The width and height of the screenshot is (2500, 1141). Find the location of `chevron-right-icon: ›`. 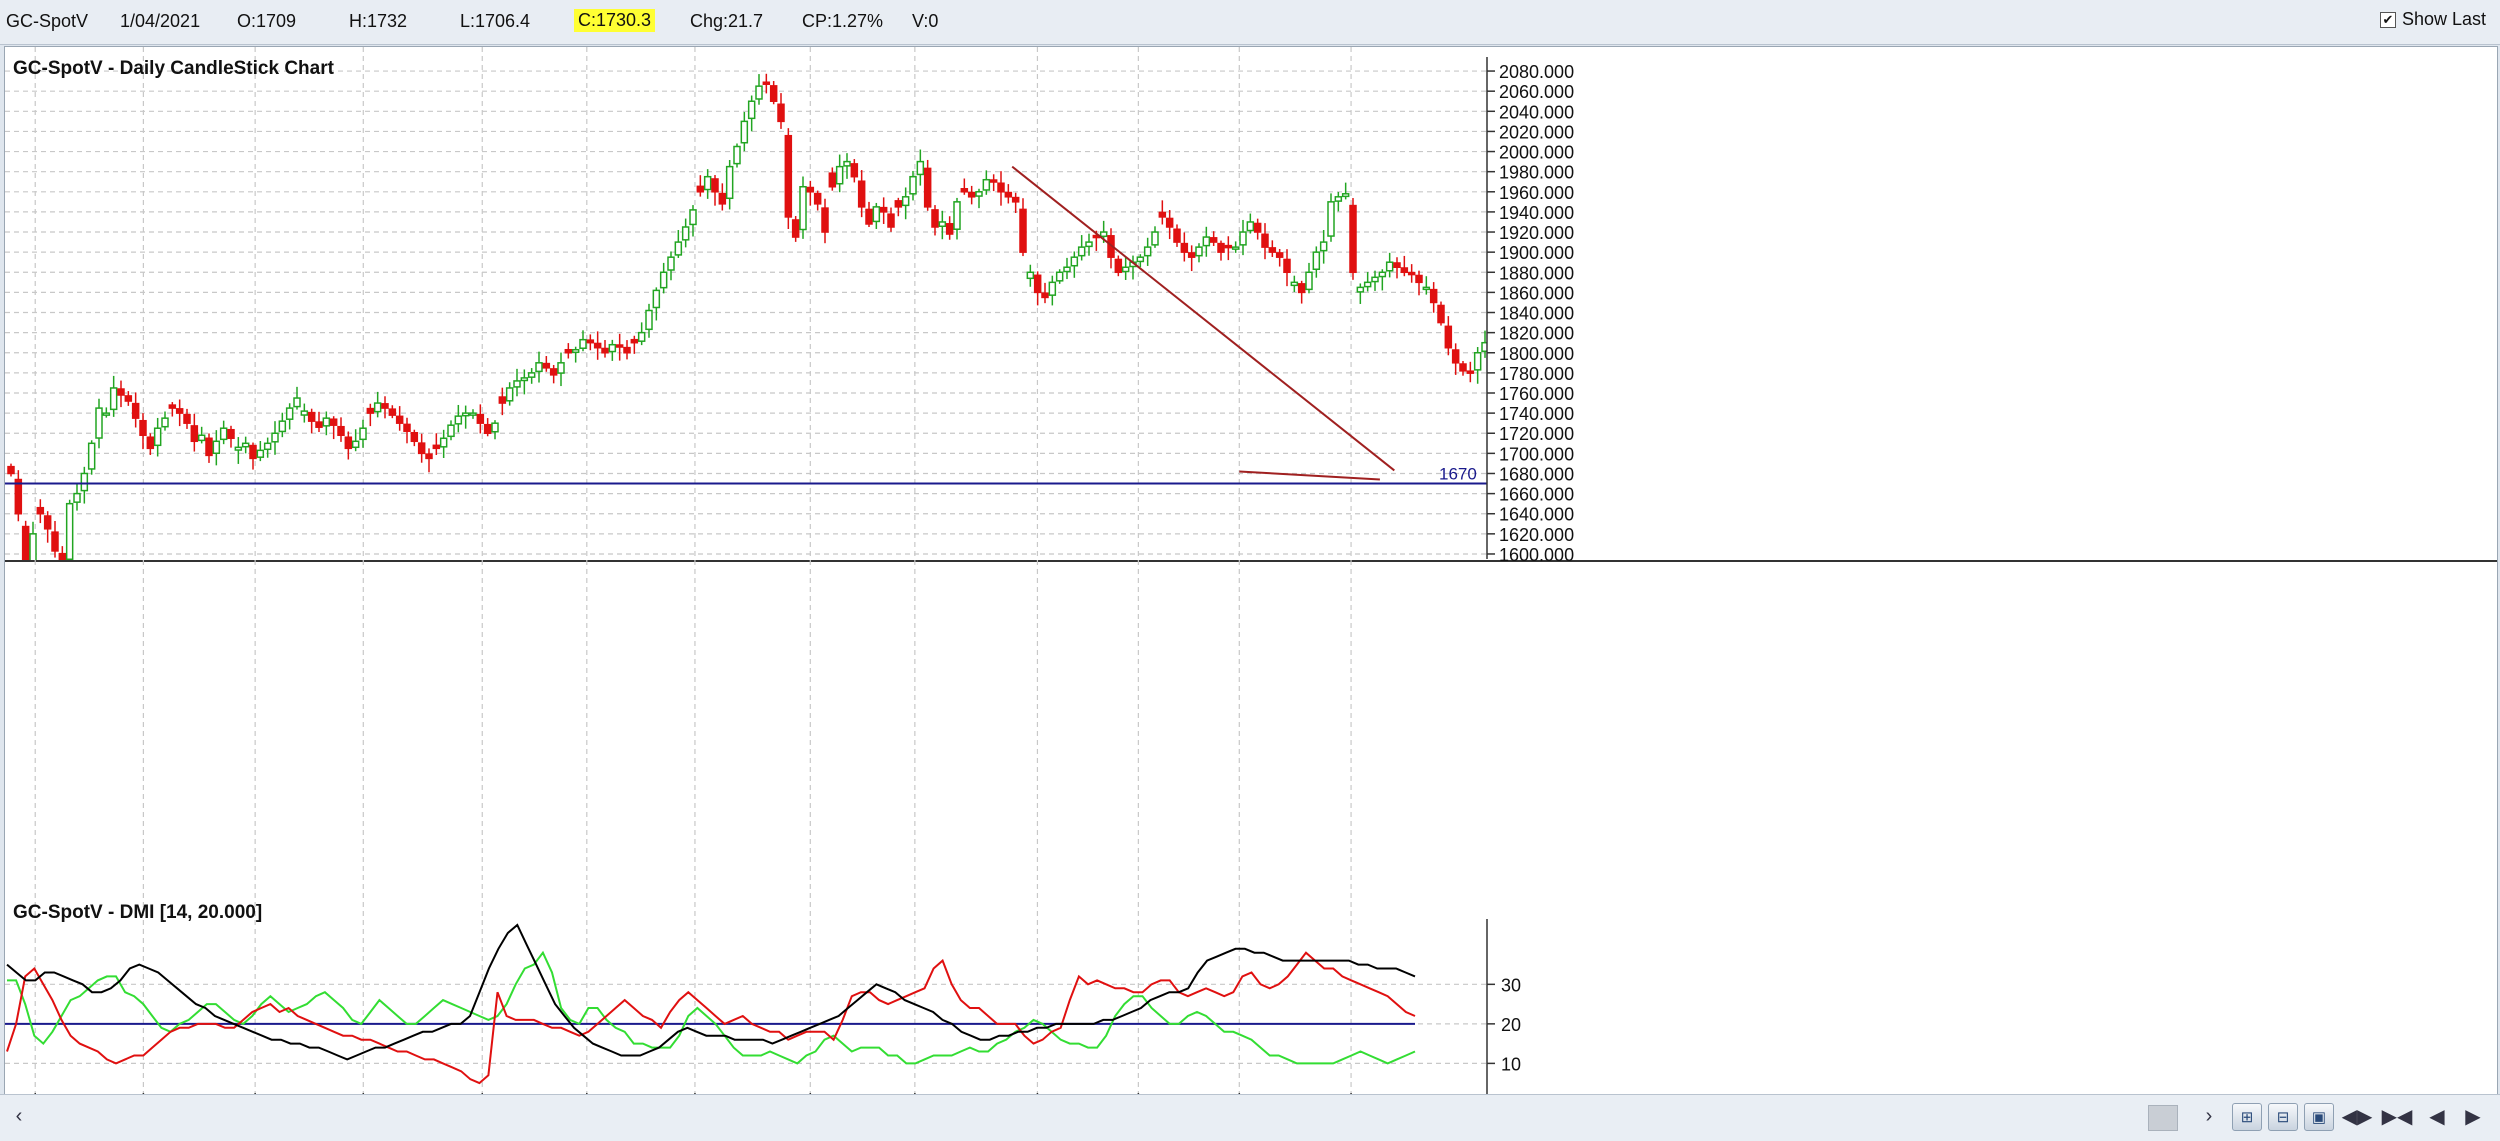

chevron-right-icon: › is located at coordinates (2209, 1116).